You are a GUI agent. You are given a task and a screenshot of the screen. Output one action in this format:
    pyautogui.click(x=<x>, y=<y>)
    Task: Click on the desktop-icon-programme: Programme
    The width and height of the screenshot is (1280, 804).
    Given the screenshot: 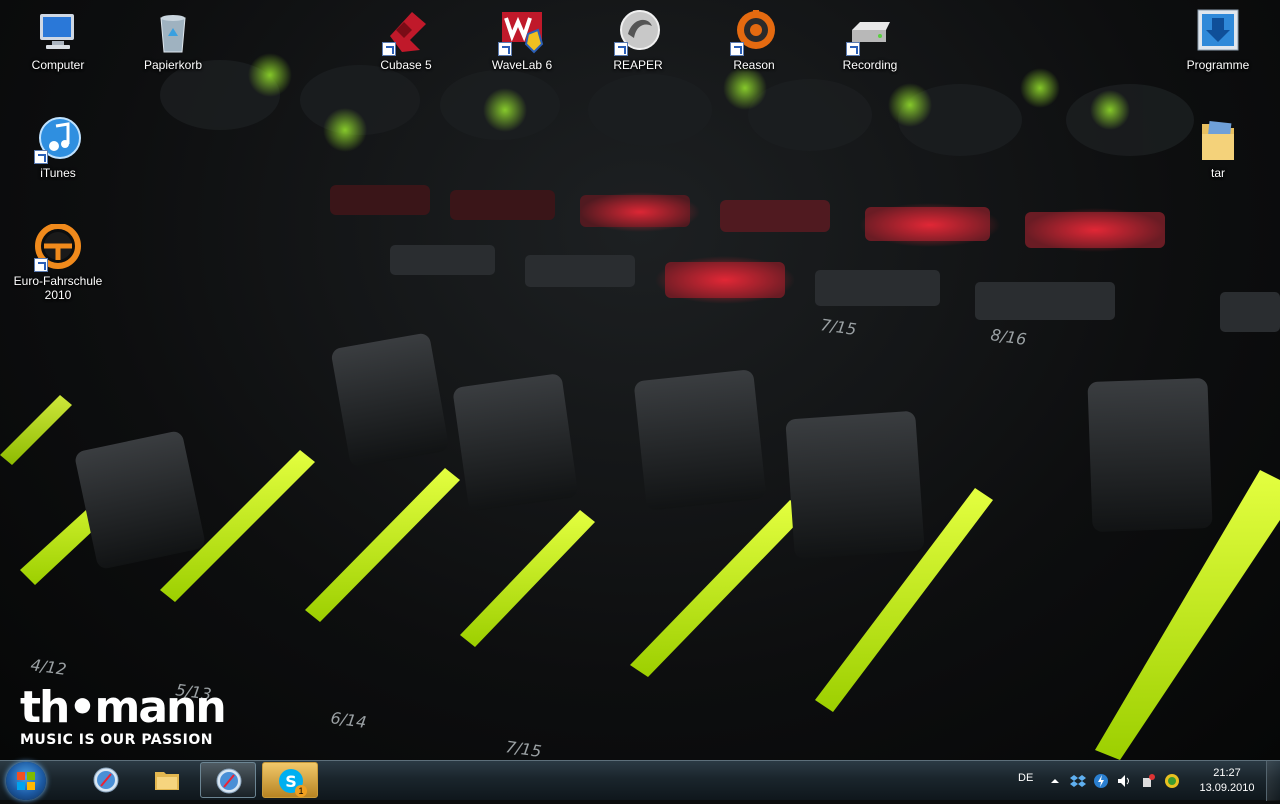 What is the action you would take?
    pyautogui.click(x=1218, y=40)
    